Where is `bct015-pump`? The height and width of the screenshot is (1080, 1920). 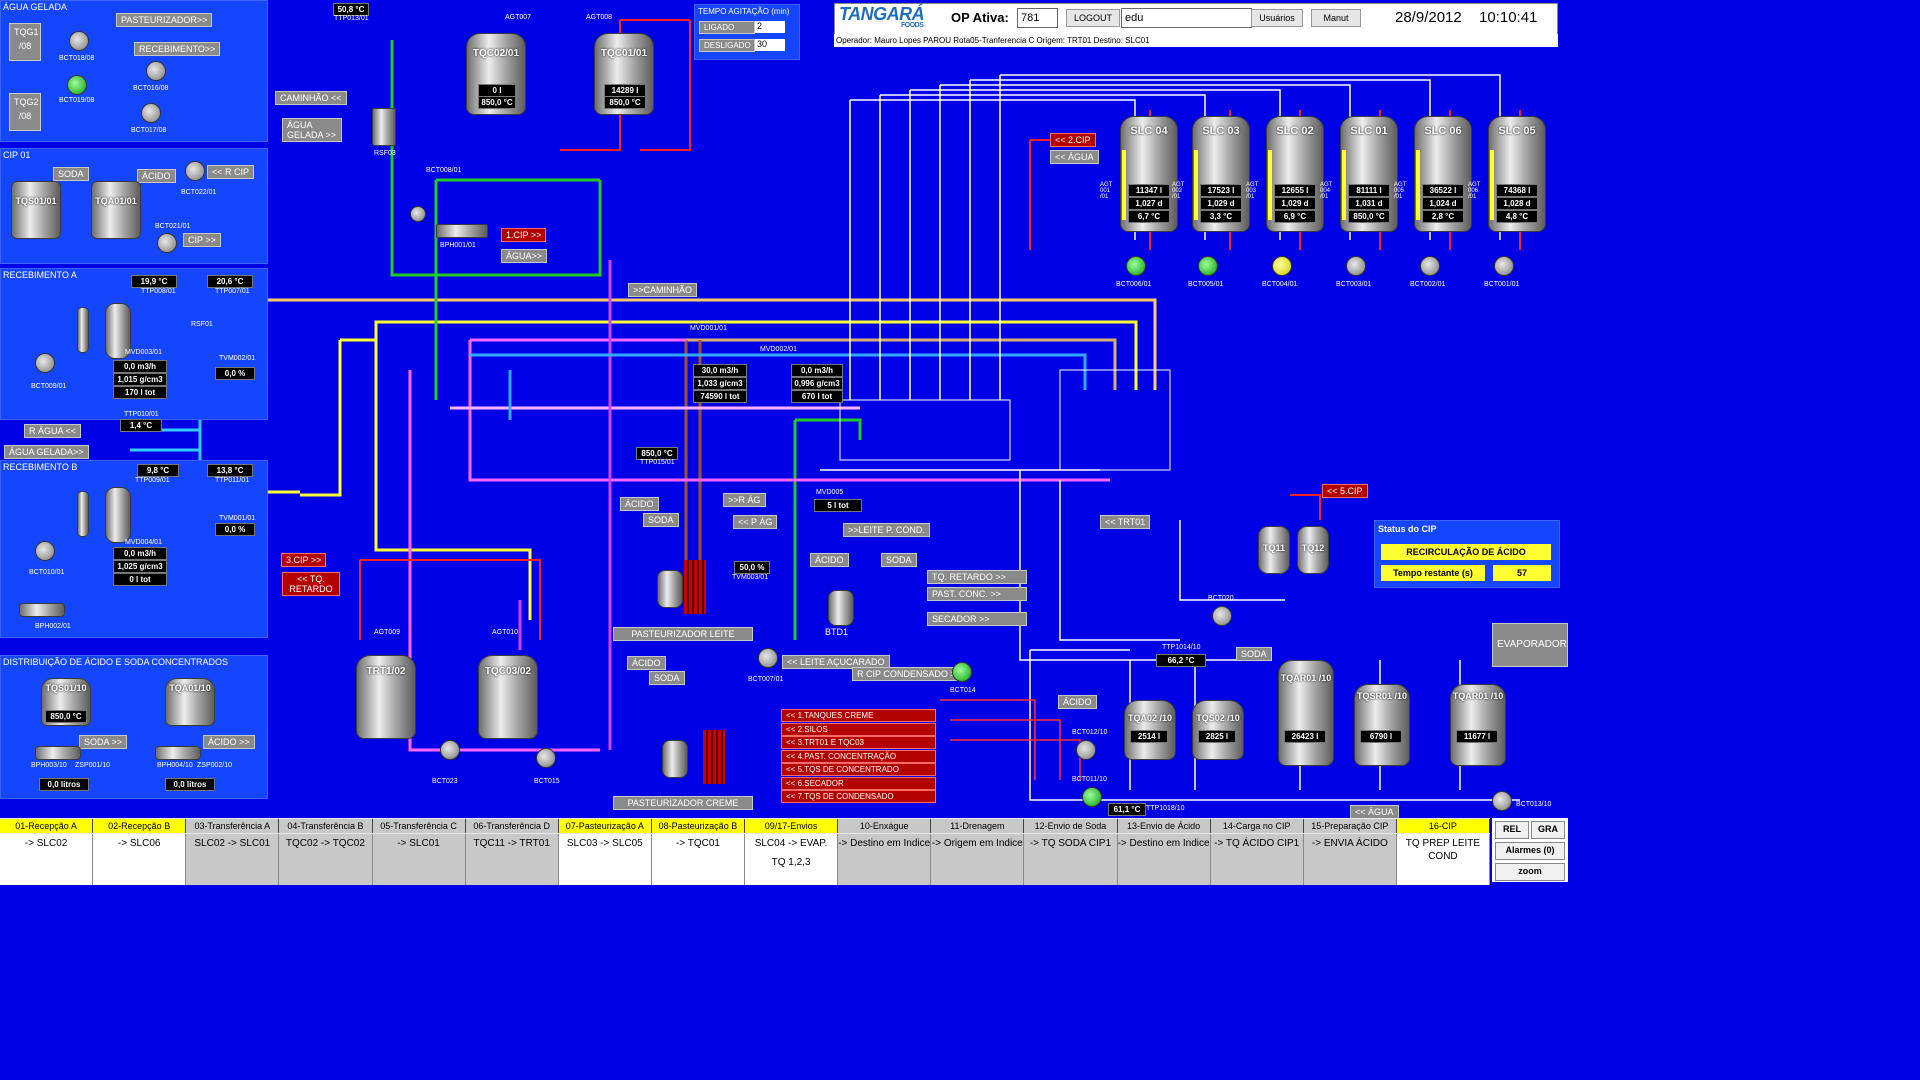 bct015-pump is located at coordinates (546, 758).